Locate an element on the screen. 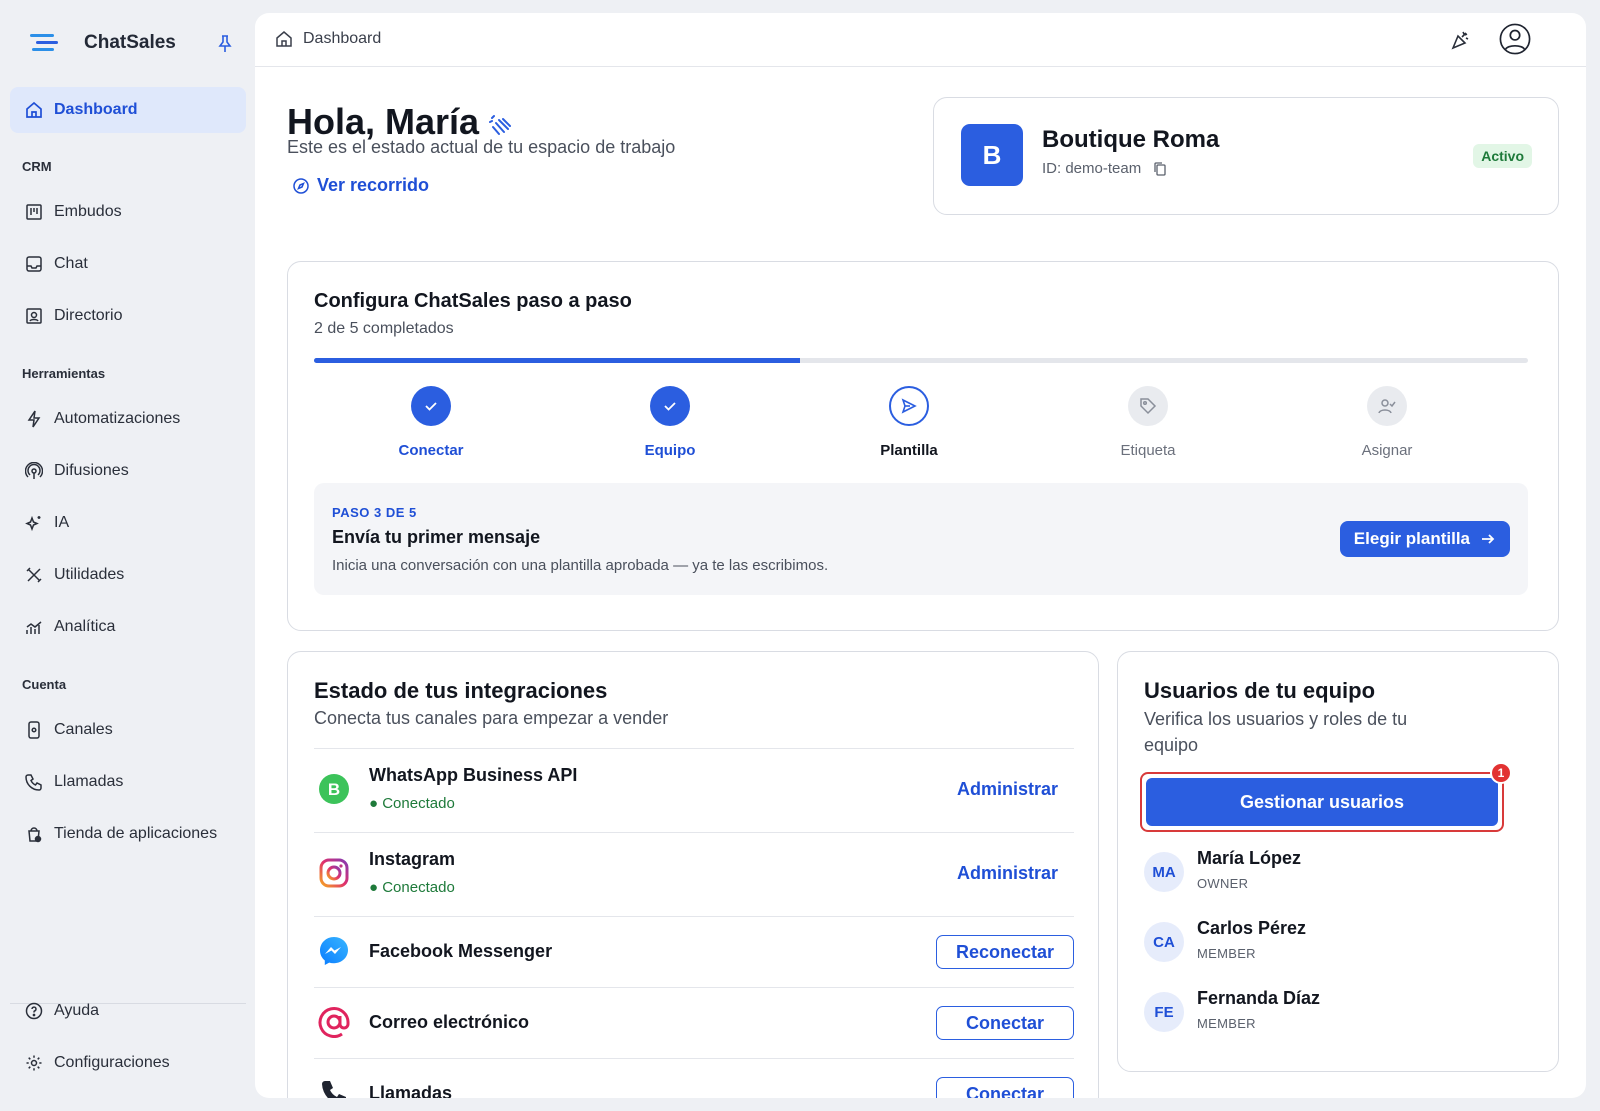 This screenshot has height=1111, width=1600. broadcast-icon is located at coordinates (34, 471).